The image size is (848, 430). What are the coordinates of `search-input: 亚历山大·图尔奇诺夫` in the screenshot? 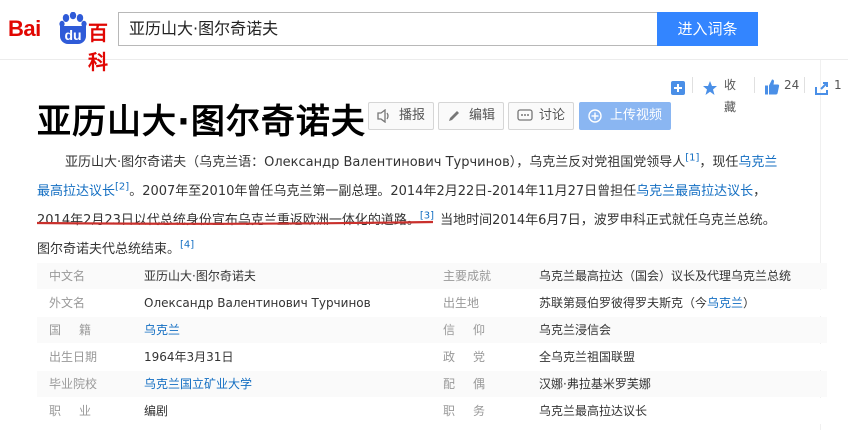 It's located at (388, 29).